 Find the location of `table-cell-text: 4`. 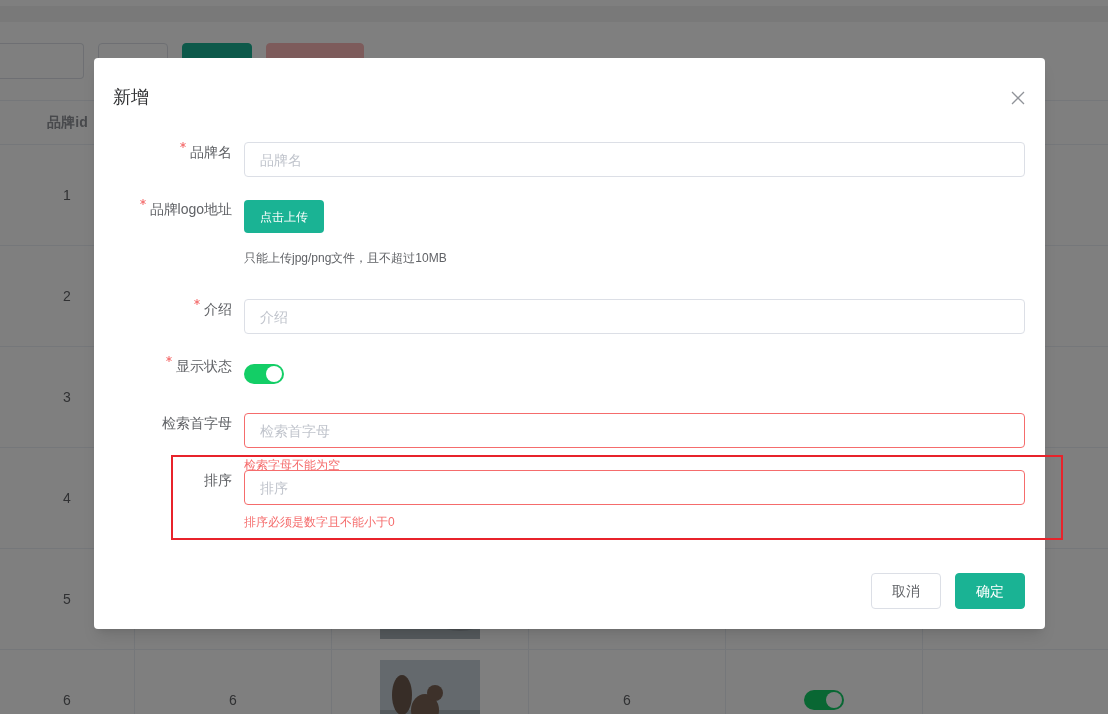

table-cell-text: 4 is located at coordinates (67, 498).